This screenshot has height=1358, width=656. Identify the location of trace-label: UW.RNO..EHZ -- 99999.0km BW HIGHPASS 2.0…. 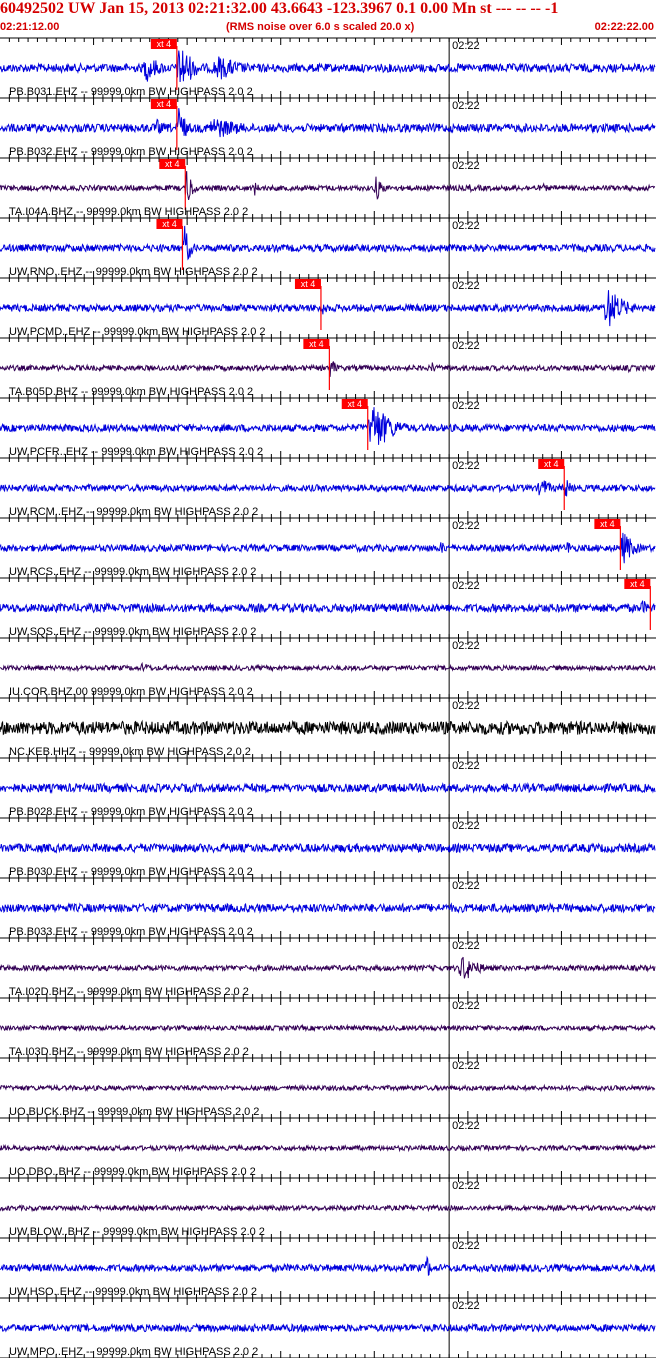
(133, 272).